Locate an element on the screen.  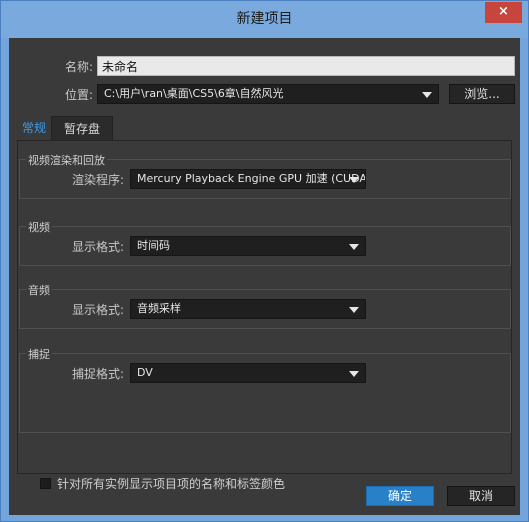
renderer-value: Mercury Playback Engine GPU 加速 (CUDA is located at coordinates (251, 178).